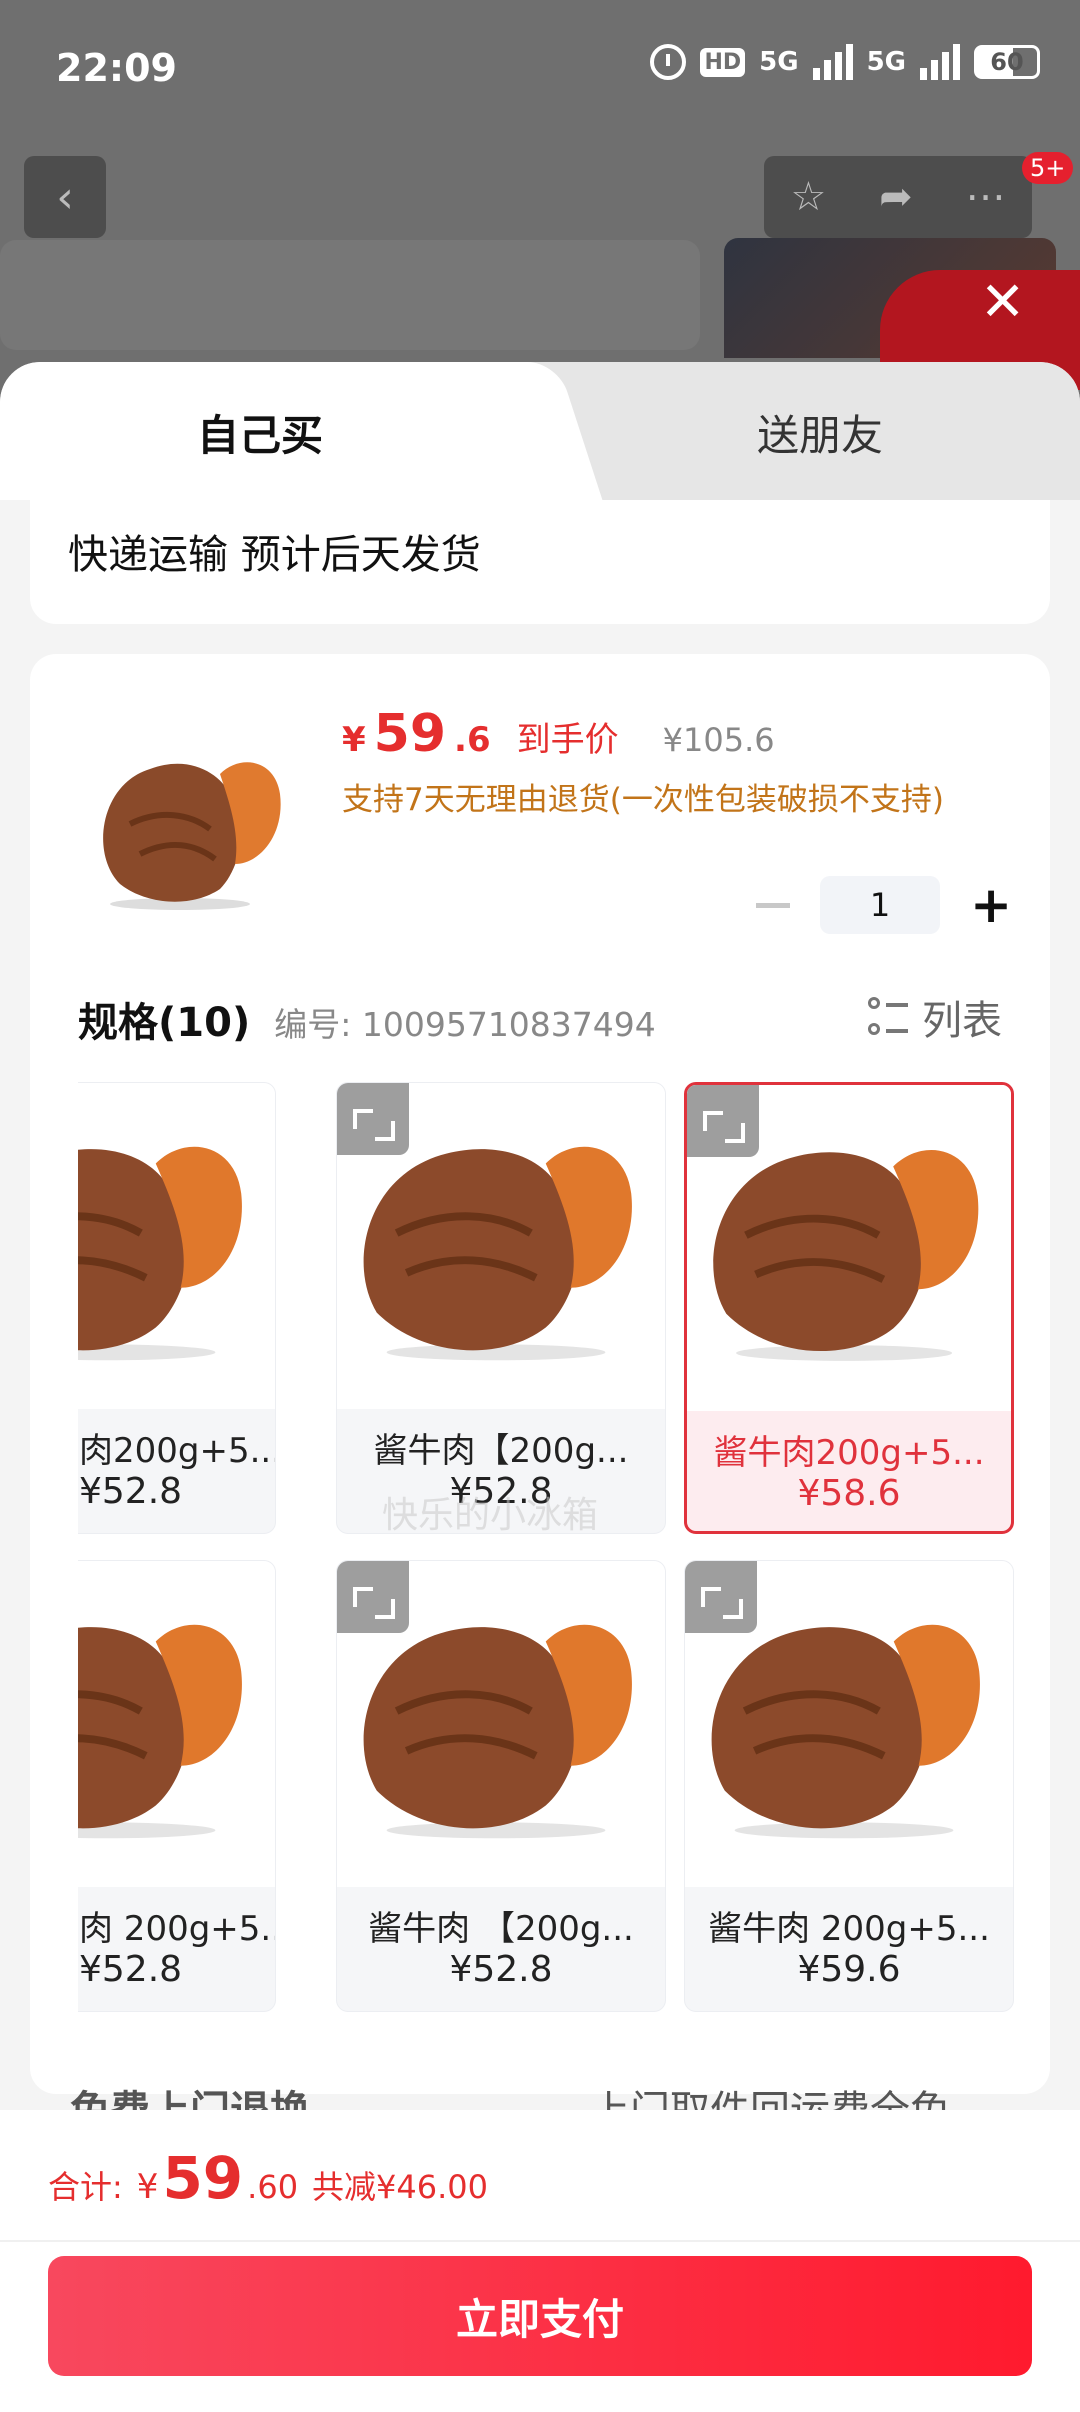 Image resolution: width=1080 pixels, height=2412 pixels. What do you see at coordinates (203, 2178) in the screenshot?
I see `total-integer: 59` at bounding box center [203, 2178].